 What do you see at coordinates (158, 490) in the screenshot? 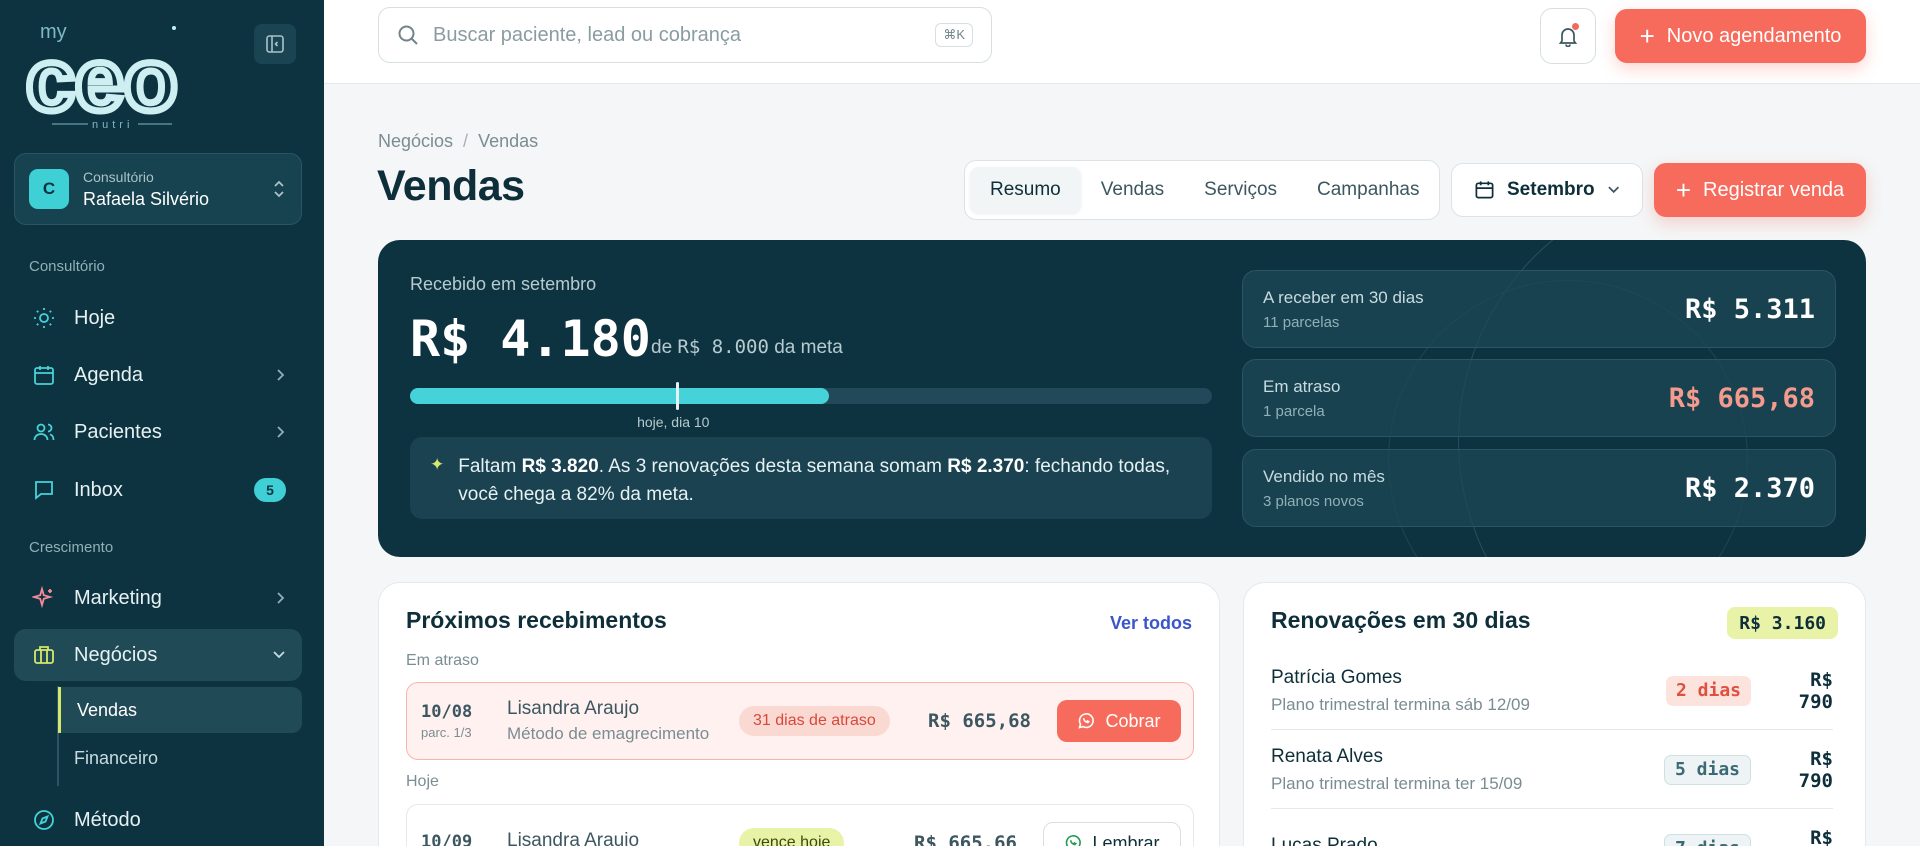
I see `sidebar-item-inbox: Inbox 5` at bounding box center [158, 490].